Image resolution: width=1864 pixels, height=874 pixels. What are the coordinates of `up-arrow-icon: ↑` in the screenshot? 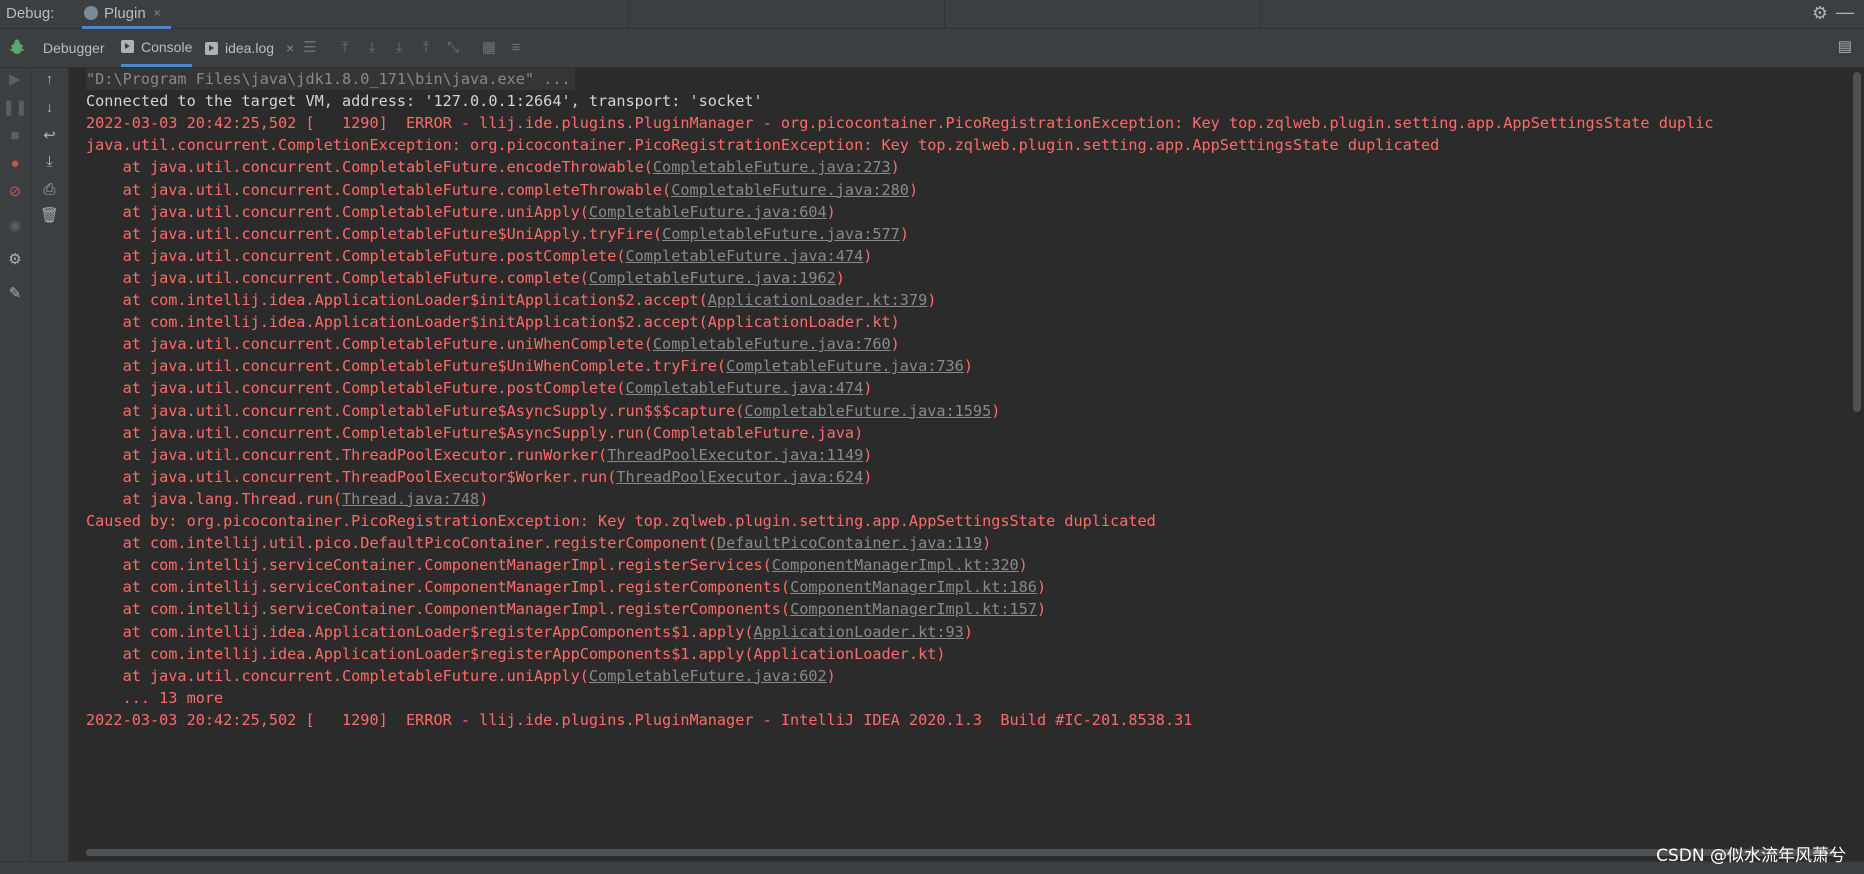 It's located at (49, 80).